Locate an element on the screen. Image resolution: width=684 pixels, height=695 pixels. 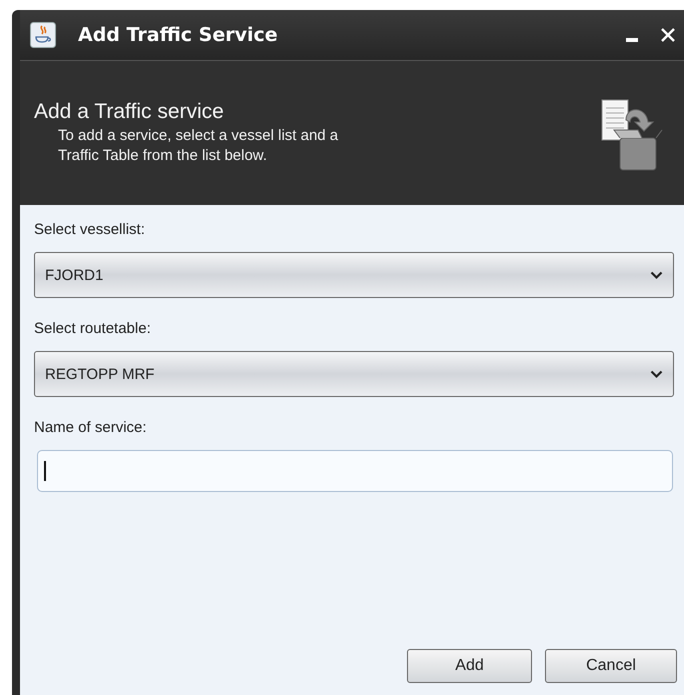
dropdown: REGTOPP MRF is located at coordinates (354, 374).